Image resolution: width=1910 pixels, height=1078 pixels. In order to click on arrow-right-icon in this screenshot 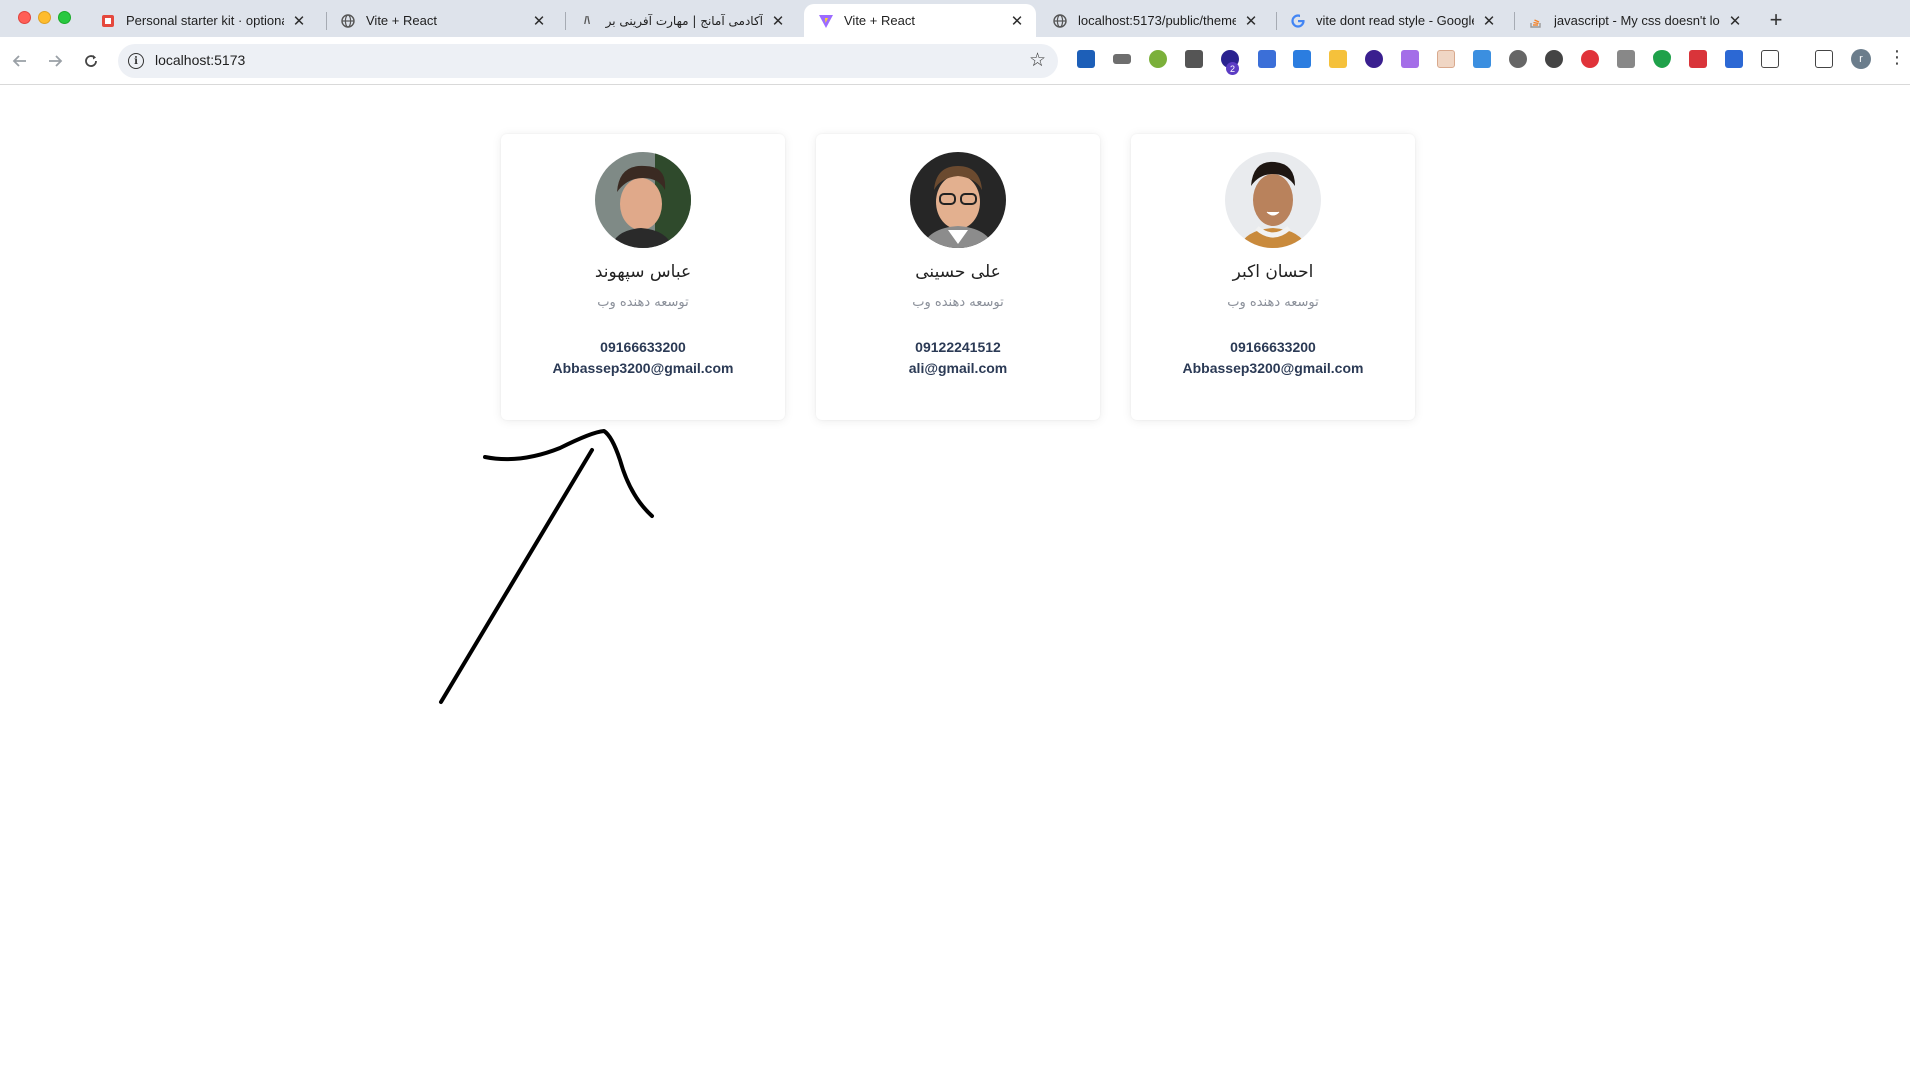, I will do `click(56, 61)`.